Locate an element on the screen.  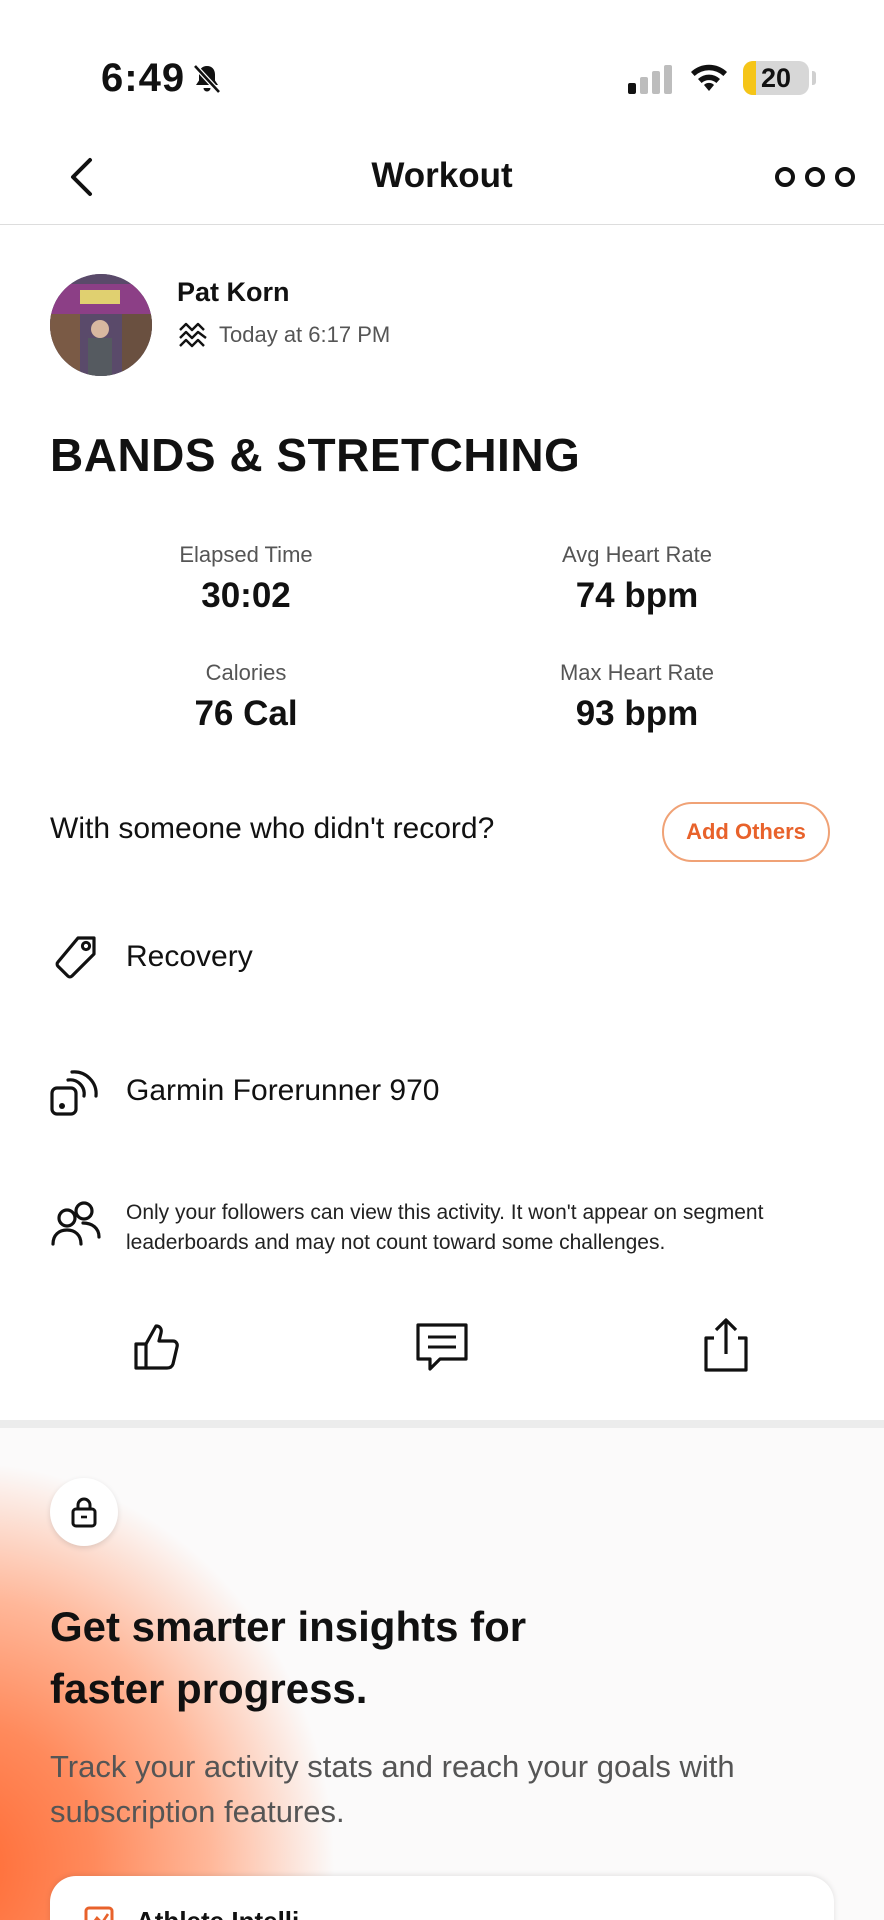
promo-feature-card: Athlete Intelli is located at coordinates (442, 1898).